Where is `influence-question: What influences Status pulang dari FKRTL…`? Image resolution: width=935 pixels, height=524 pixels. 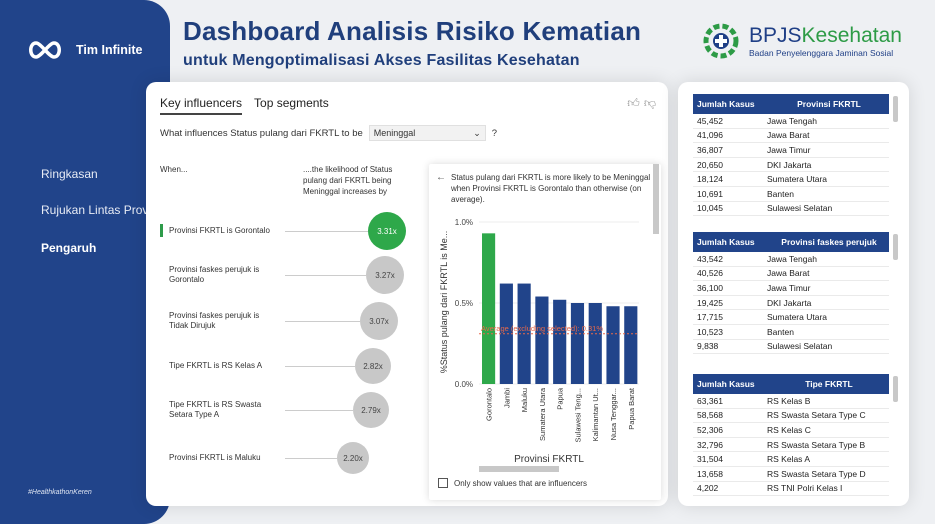
influence-question: What influences Status pulang dari FKRTL… is located at coordinates (328, 133).